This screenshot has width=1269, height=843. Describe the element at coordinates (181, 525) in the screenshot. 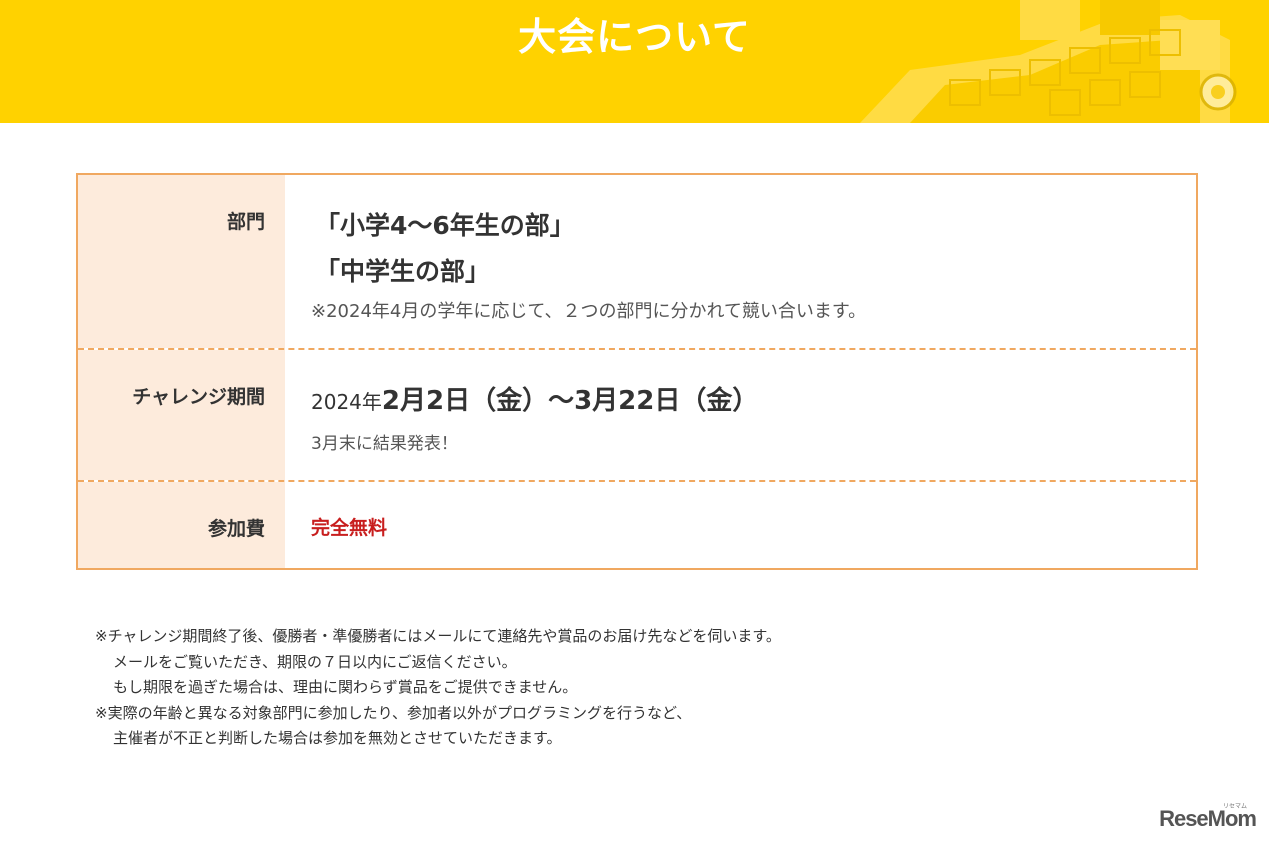

I see `fee-label: 参加費` at that location.